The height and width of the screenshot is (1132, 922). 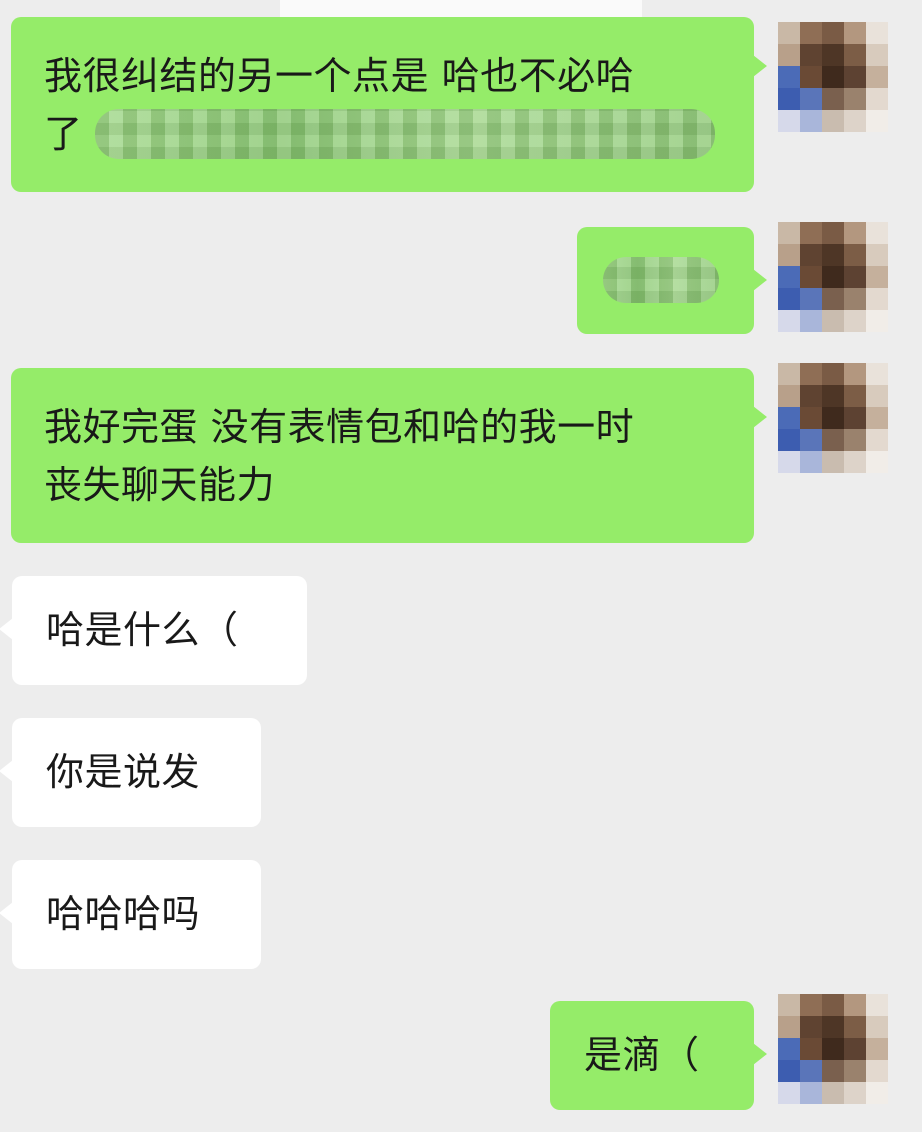 What do you see at coordinates (160, 485) in the screenshot?
I see `message-text-line: 丧失聊天能力` at bounding box center [160, 485].